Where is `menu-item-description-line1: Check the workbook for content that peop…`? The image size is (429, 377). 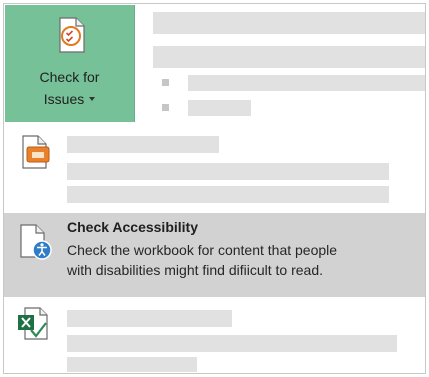 menu-item-description-line1: Check the workbook for content that peop… is located at coordinates (202, 250).